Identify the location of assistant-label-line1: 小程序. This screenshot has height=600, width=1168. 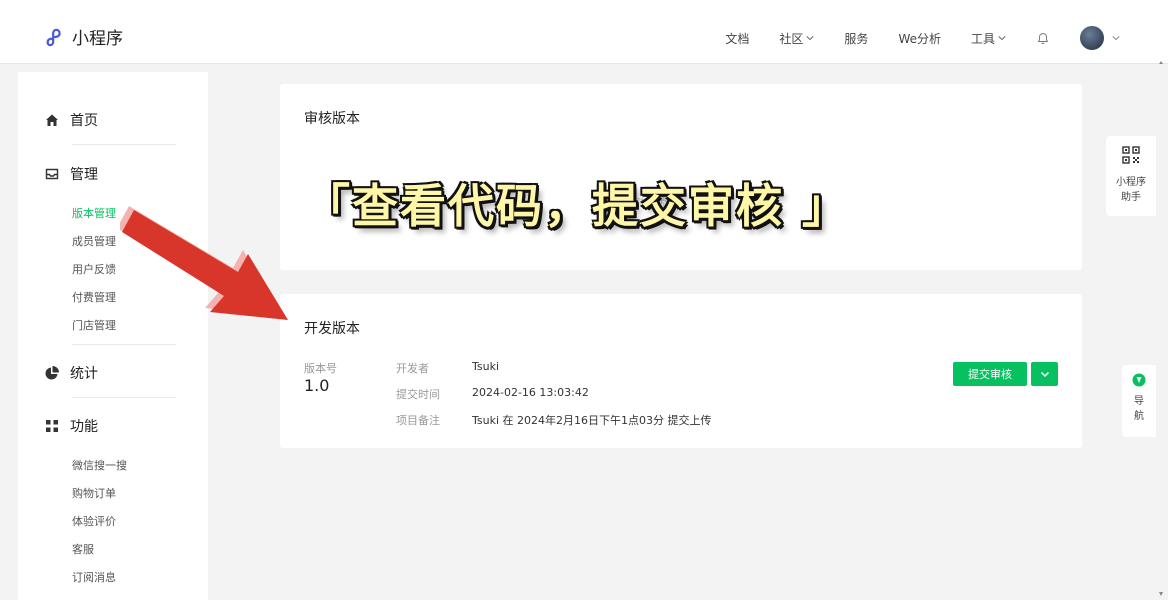
(1131, 182).